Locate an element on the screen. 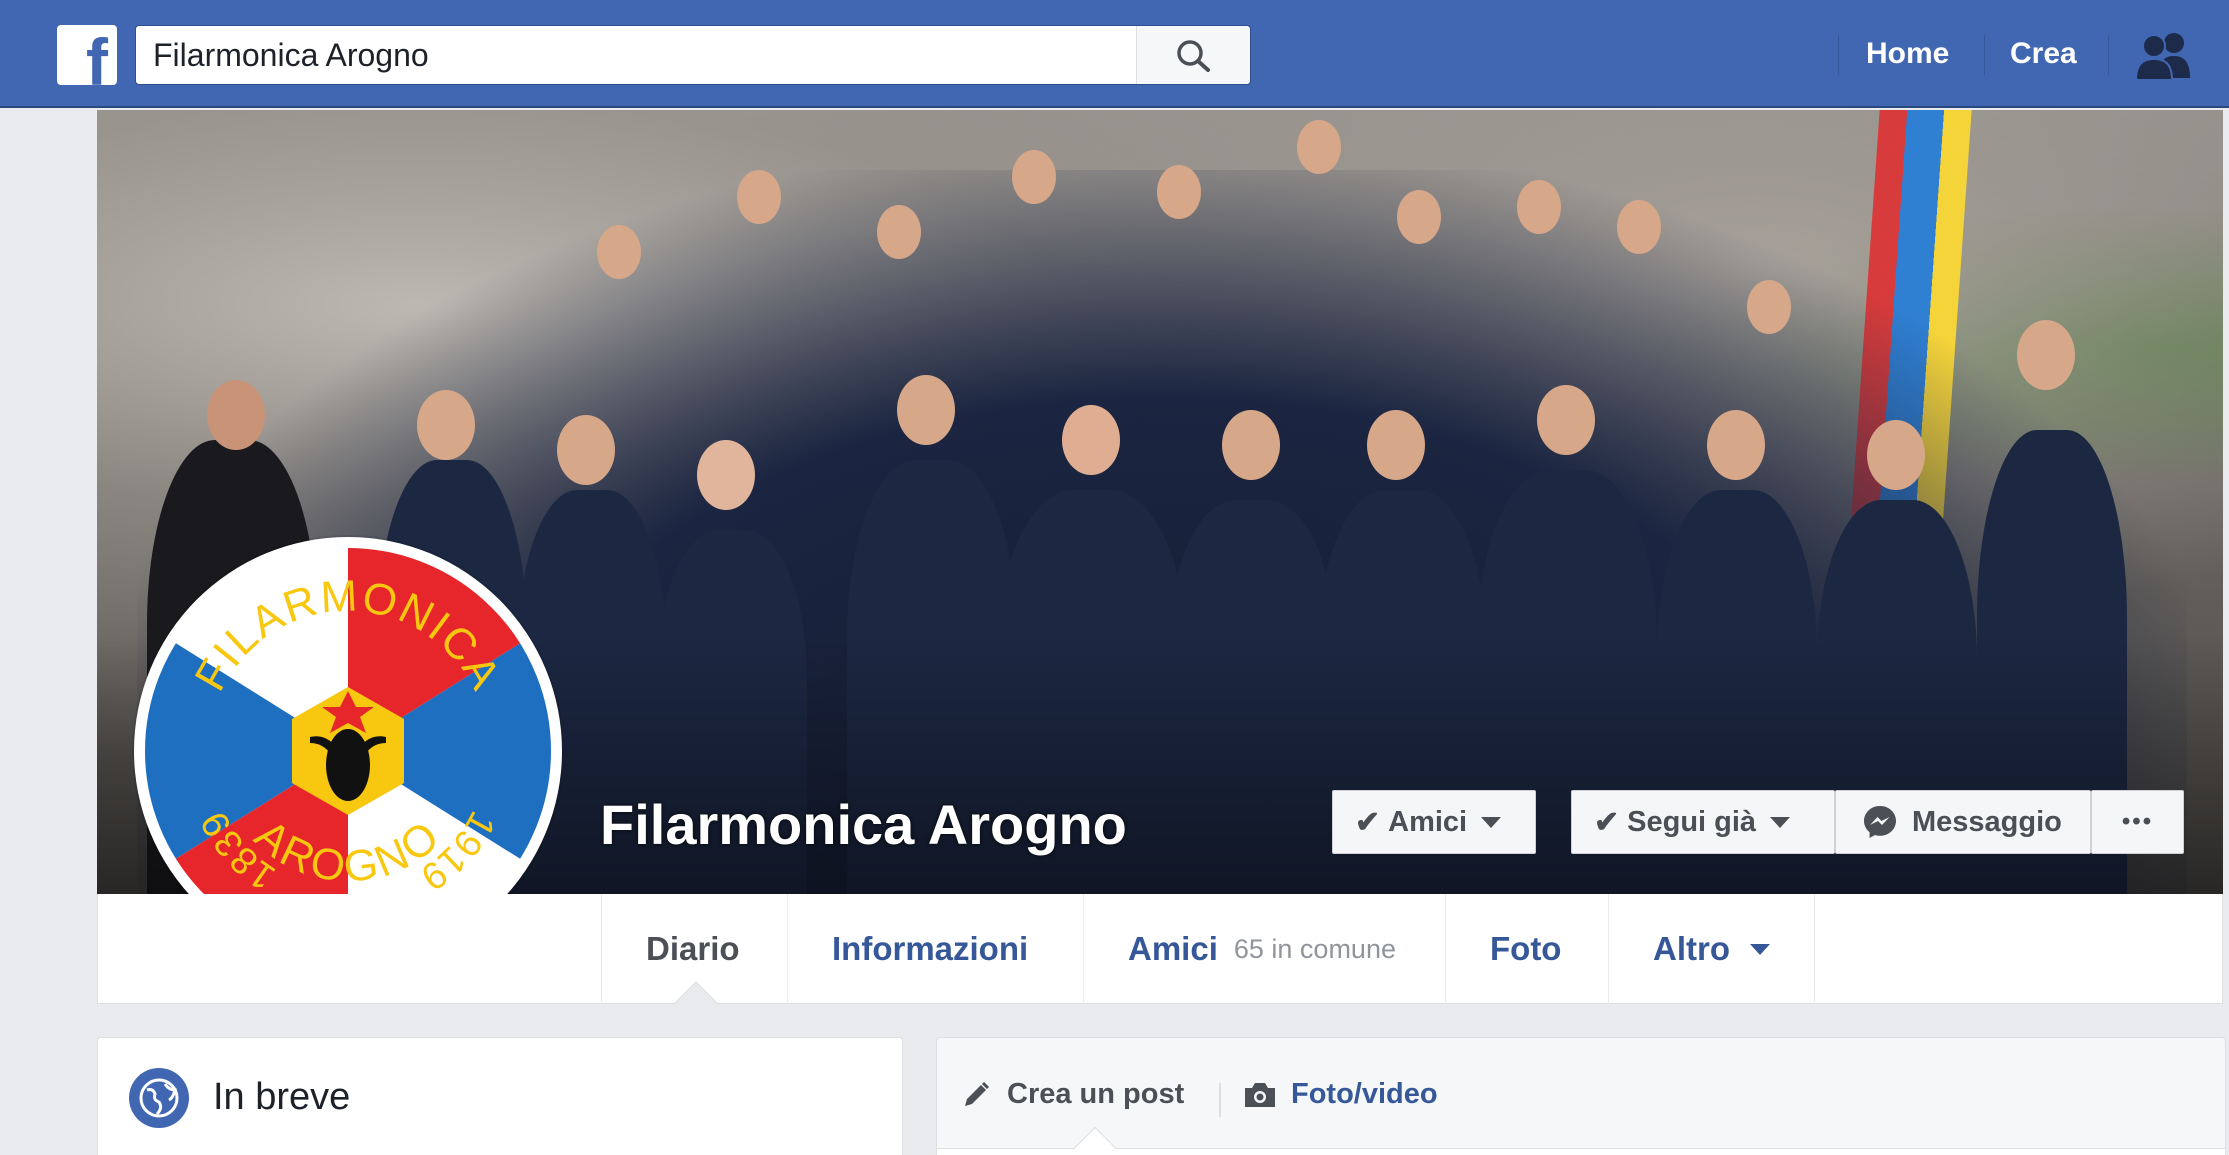 The image size is (2229, 1155). tab-about: Informazioni is located at coordinates (929, 949).